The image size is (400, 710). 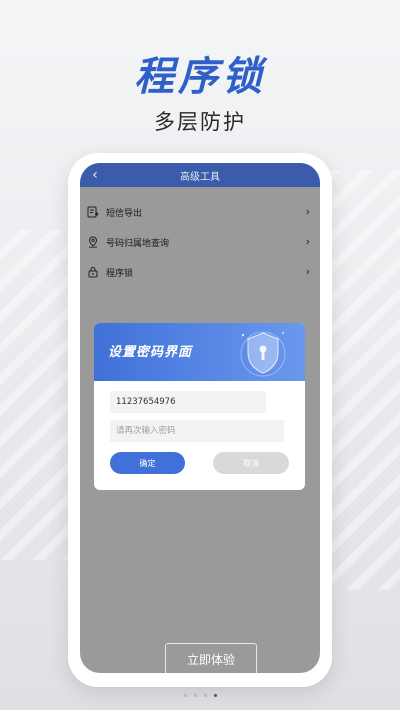 I want to click on dialog-title: 设置密码界面, so click(x=150, y=352).